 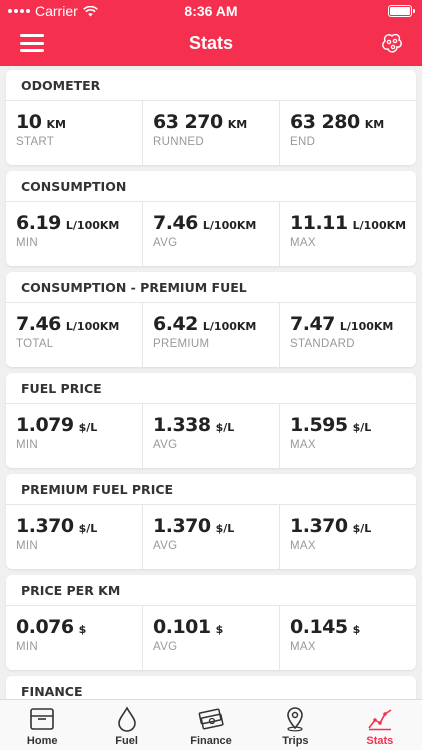 I want to click on stat-label: STANDARD, so click(x=322, y=344).